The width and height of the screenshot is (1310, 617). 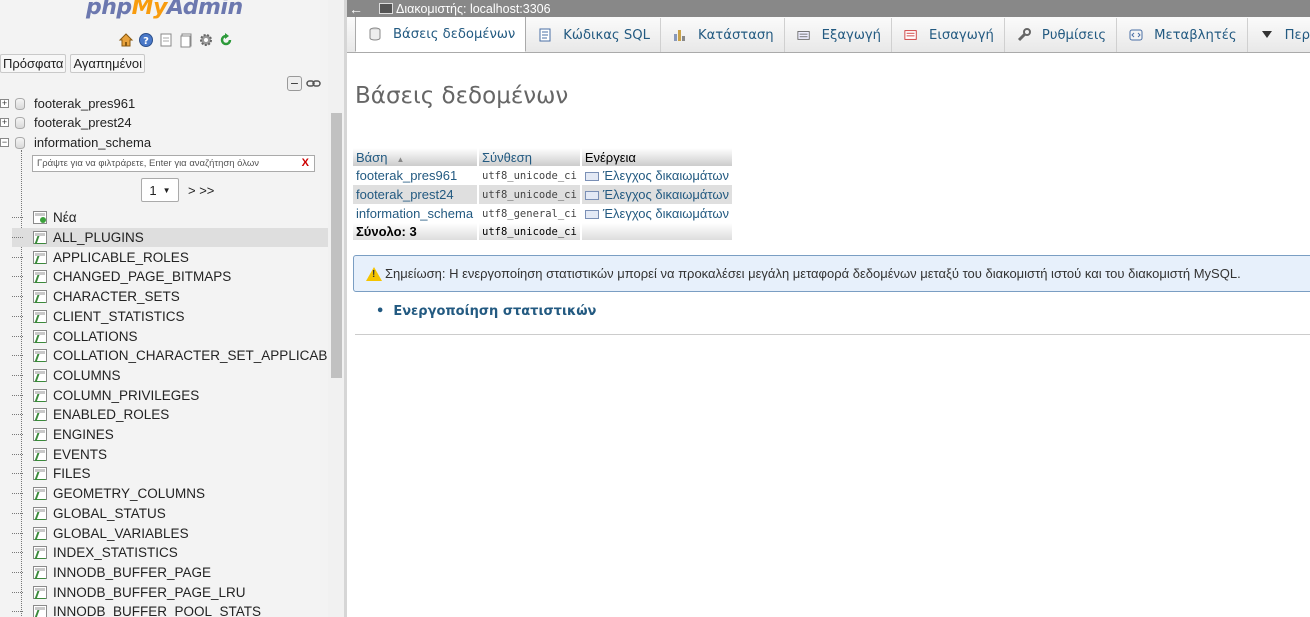 I want to click on phpmyadmin-logo: phpMyAdmin, so click(x=171, y=11).